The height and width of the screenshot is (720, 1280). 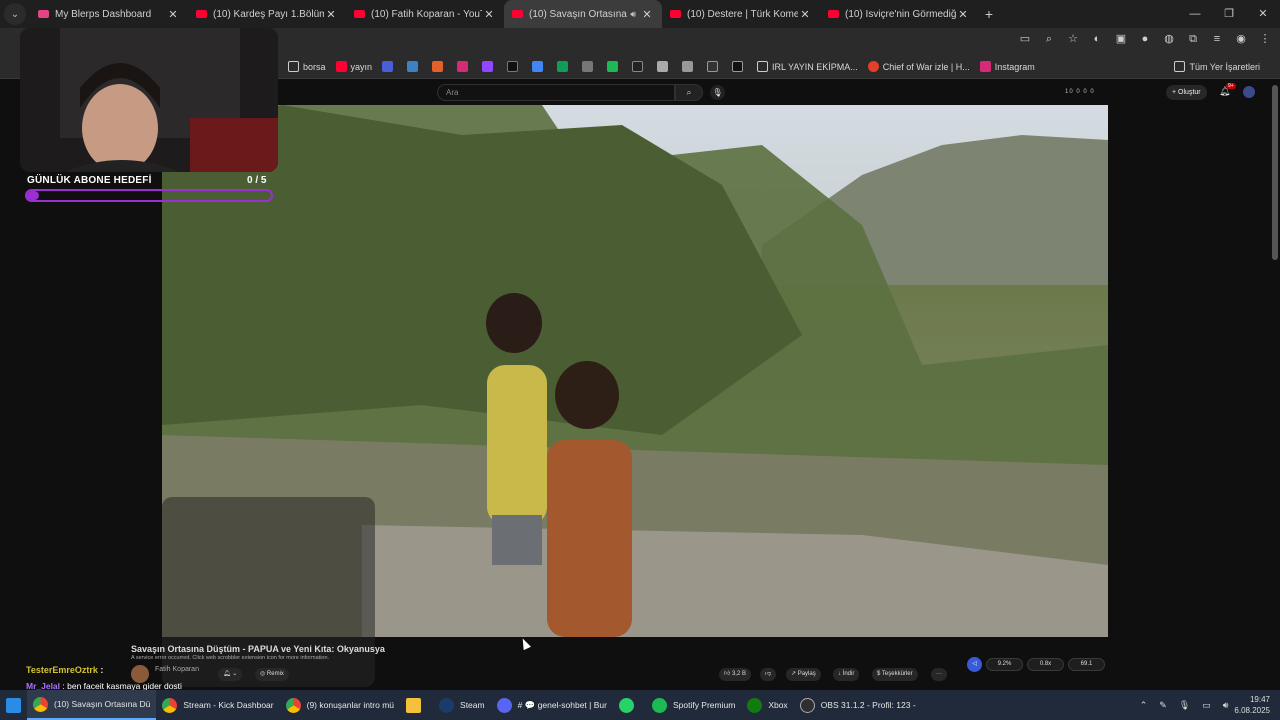 I want to click on clock-time: 19:47, so click(x=1259, y=699).